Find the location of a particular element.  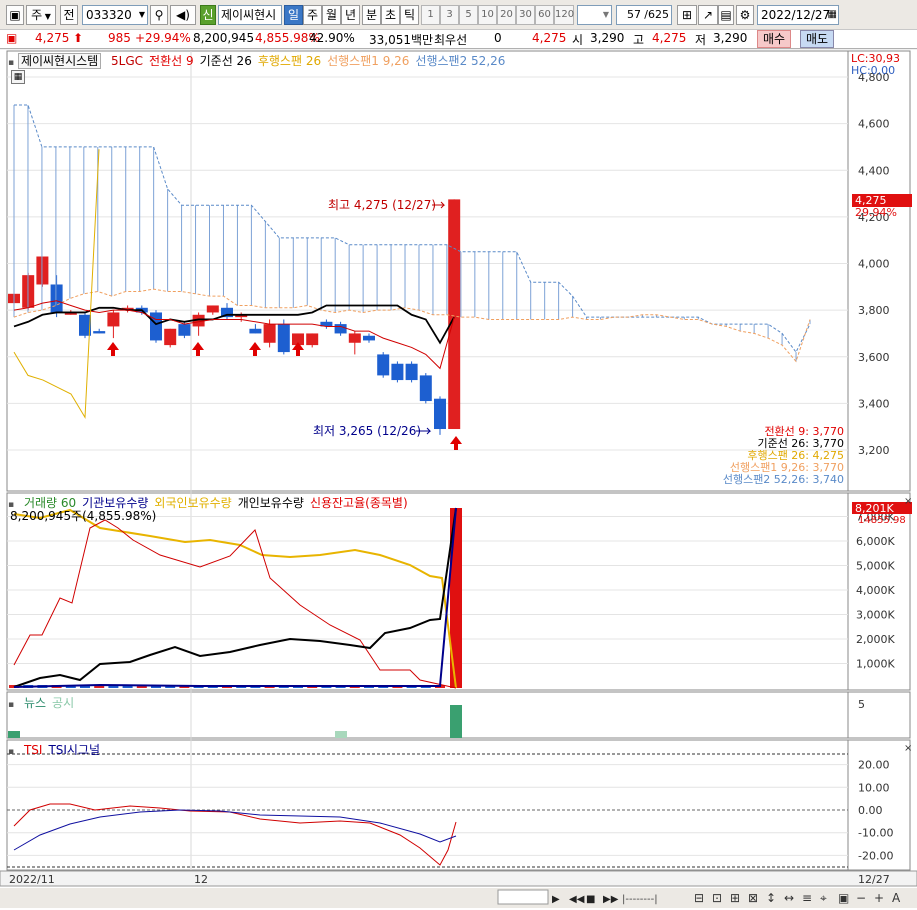

price-legend-item: 5LGC is located at coordinates (127, 61).